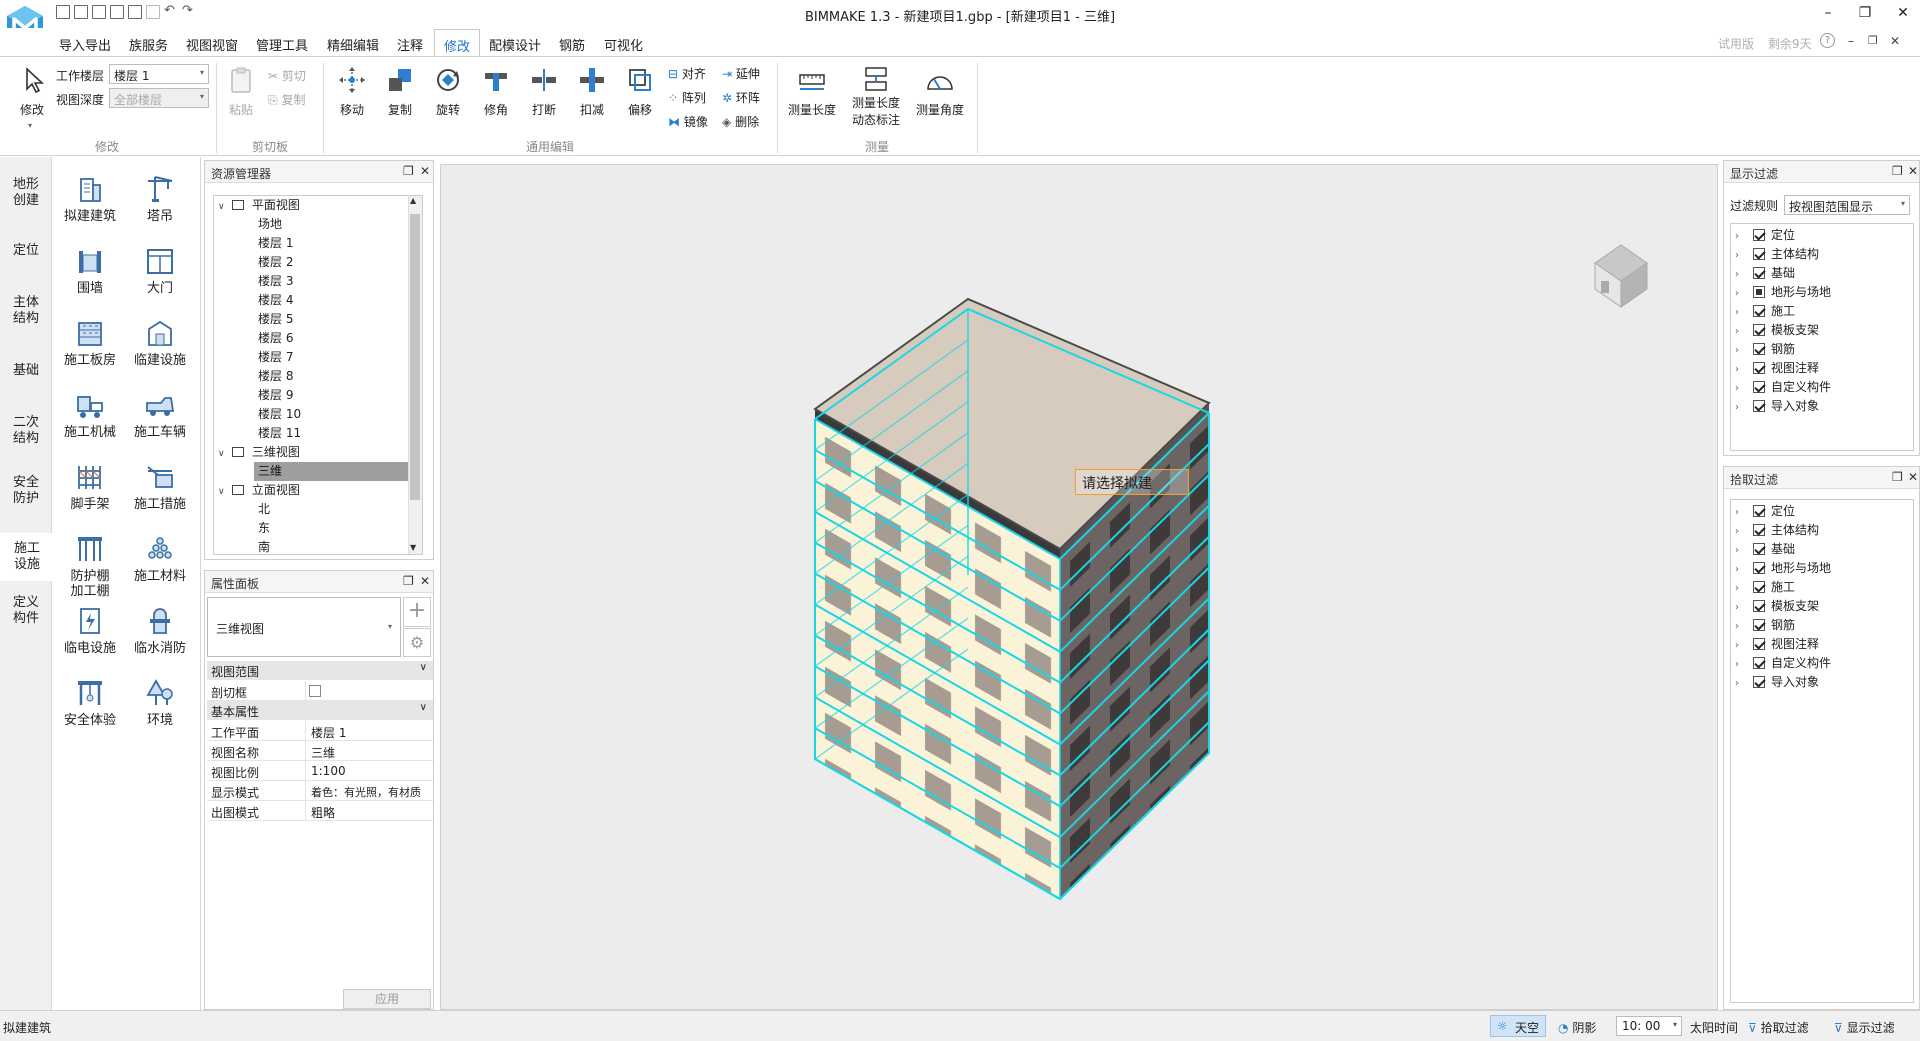 The height and width of the screenshot is (1041, 1920). What do you see at coordinates (212, 44) in the screenshot?
I see `menu-view-window: 视图视窗` at bounding box center [212, 44].